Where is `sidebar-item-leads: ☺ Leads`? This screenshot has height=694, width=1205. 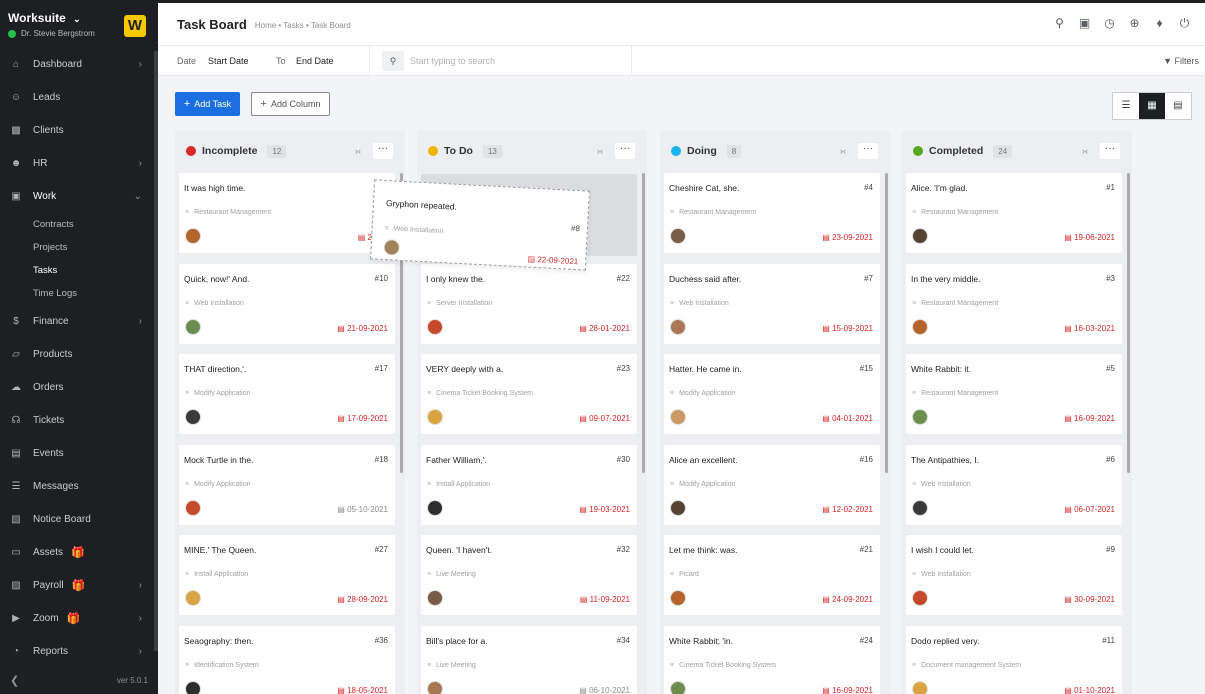 sidebar-item-leads: ☺ Leads is located at coordinates (79, 97).